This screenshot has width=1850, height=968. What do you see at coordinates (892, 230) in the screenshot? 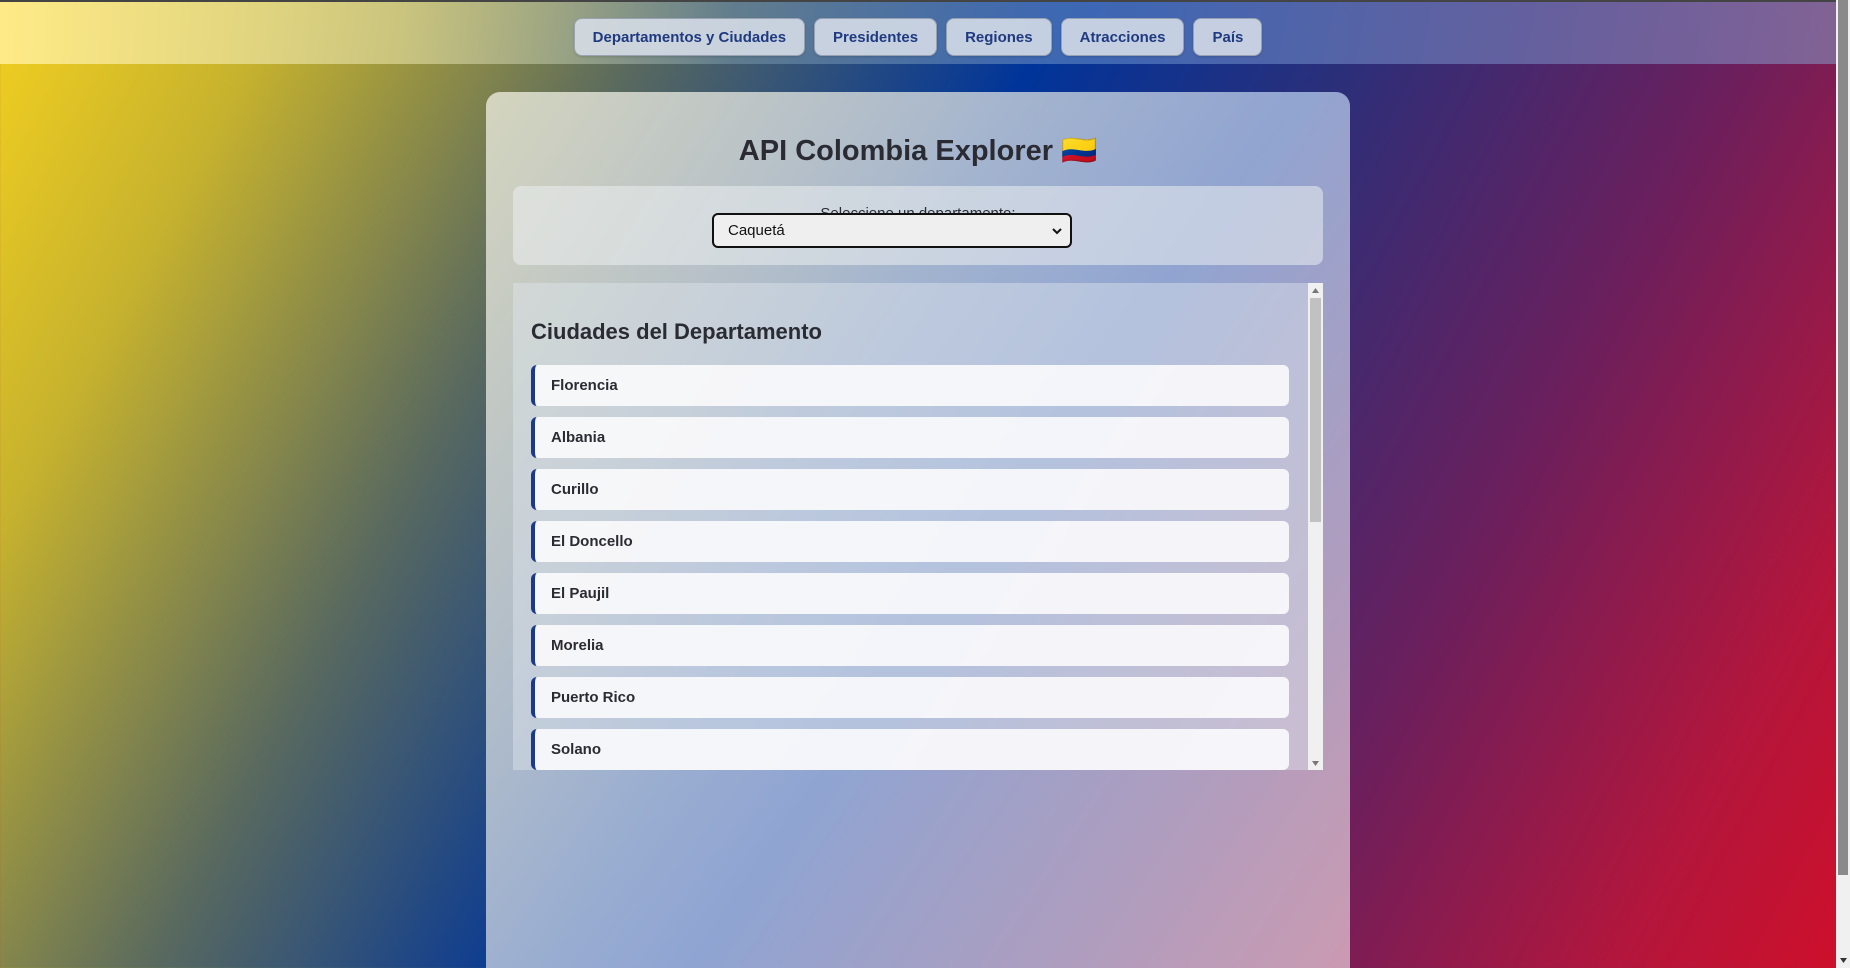
I see `department-select: Caquetá` at bounding box center [892, 230].